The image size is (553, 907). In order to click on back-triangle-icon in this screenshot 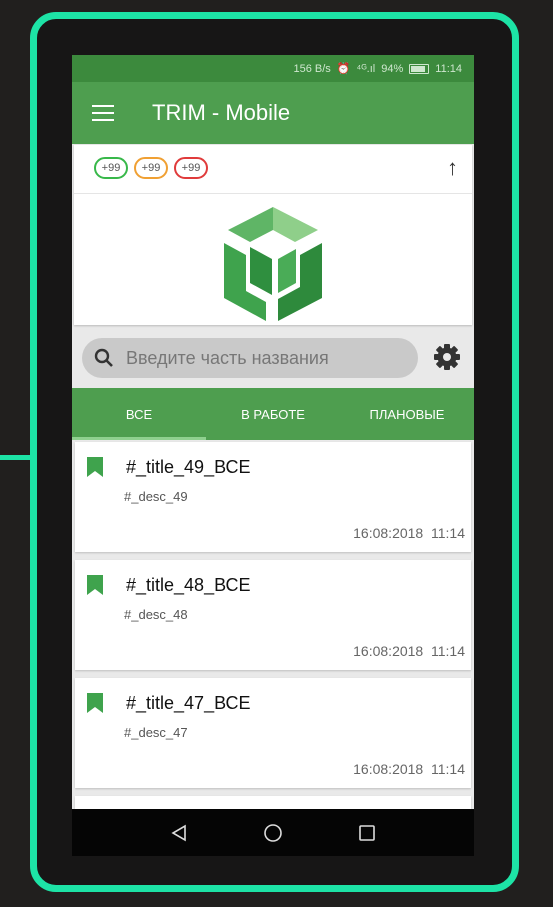, I will do `click(178, 832)`.